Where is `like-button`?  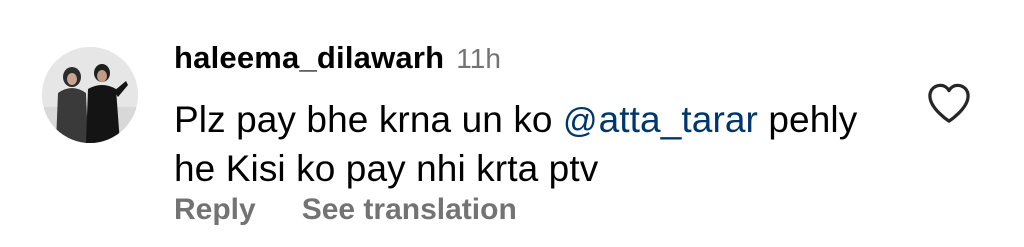
like-button is located at coordinates (949, 103).